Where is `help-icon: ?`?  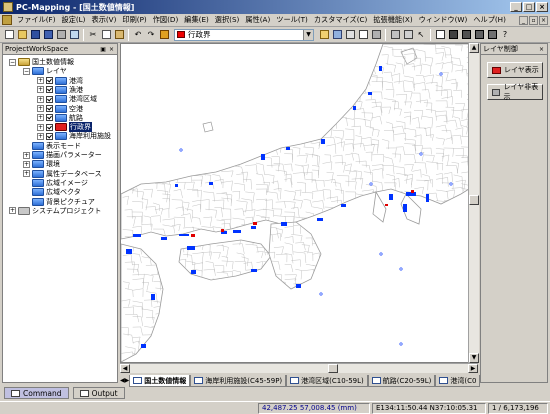 help-icon: ? is located at coordinates (505, 35).